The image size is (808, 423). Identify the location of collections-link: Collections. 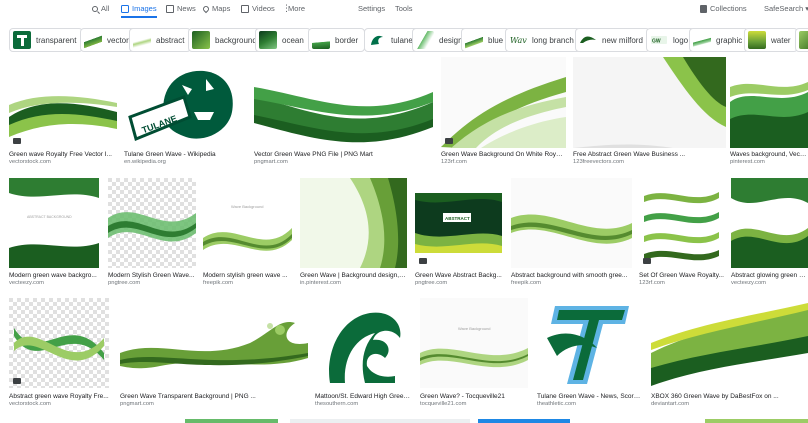
(723, 8).